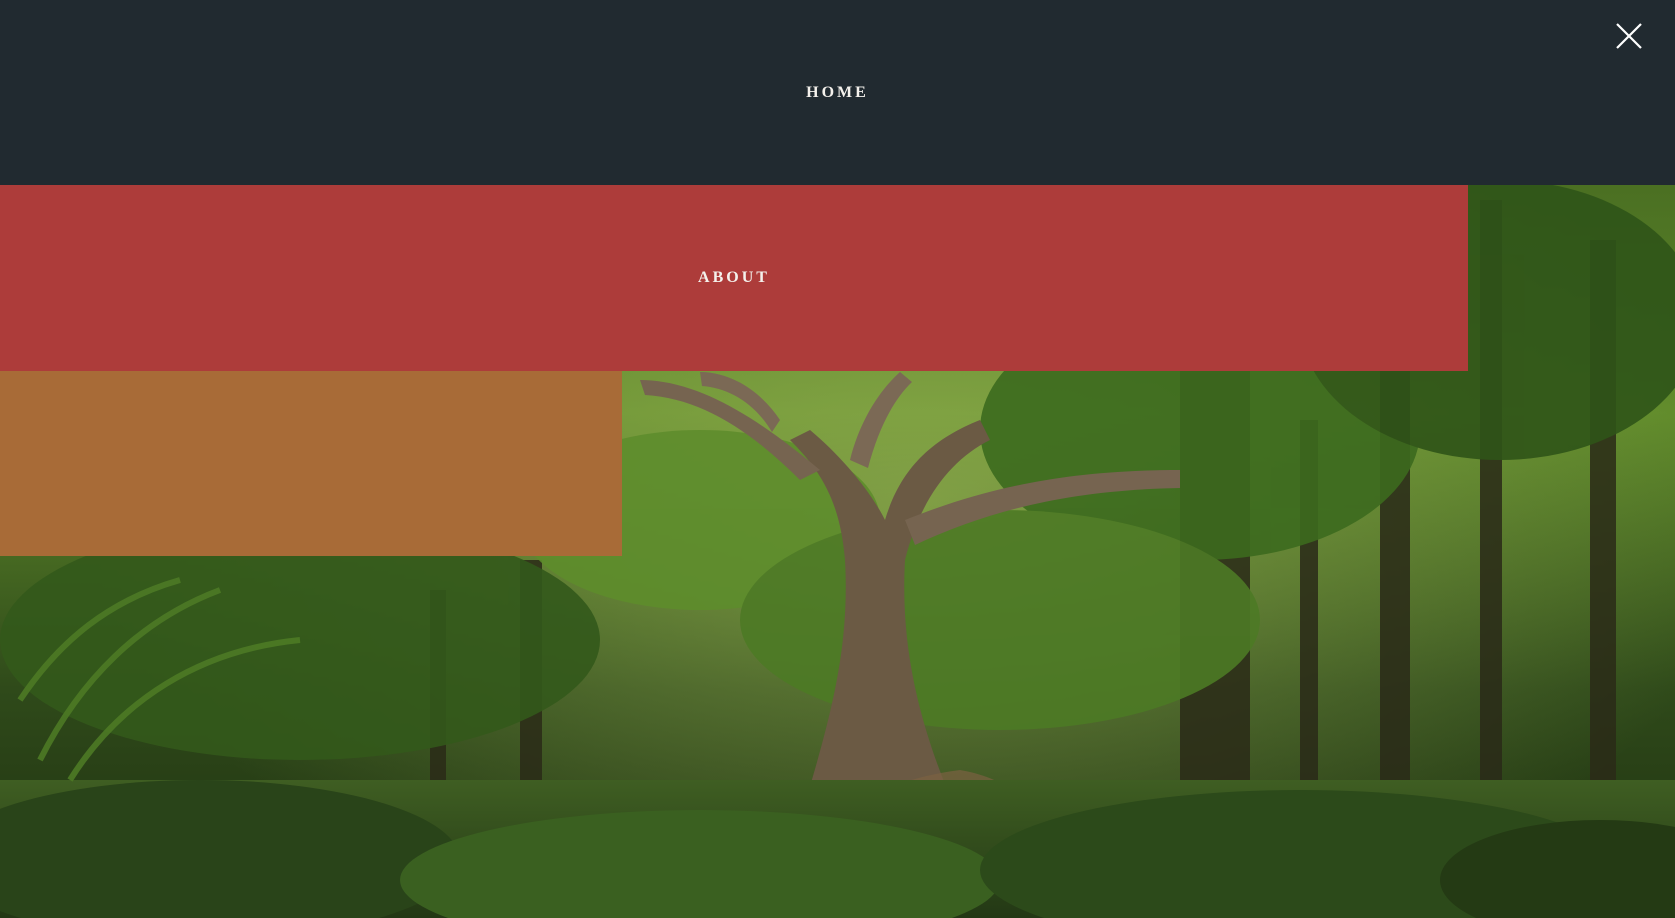 The width and height of the screenshot is (1675, 918). Describe the element at coordinates (311, 463) in the screenshot. I see `menu-item-third` at that location.